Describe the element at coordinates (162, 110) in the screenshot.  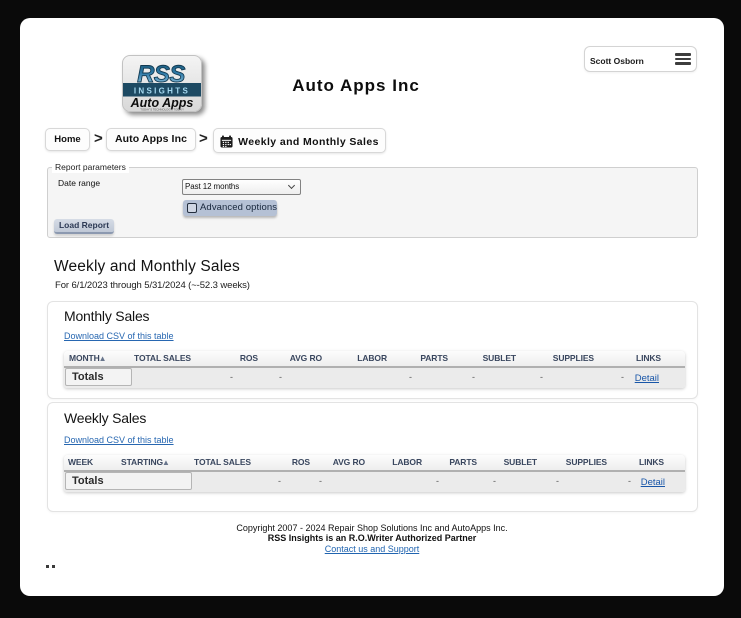
I see `svg-text: TODAY'S TECHNOLOGY, TODAY!` at that location.